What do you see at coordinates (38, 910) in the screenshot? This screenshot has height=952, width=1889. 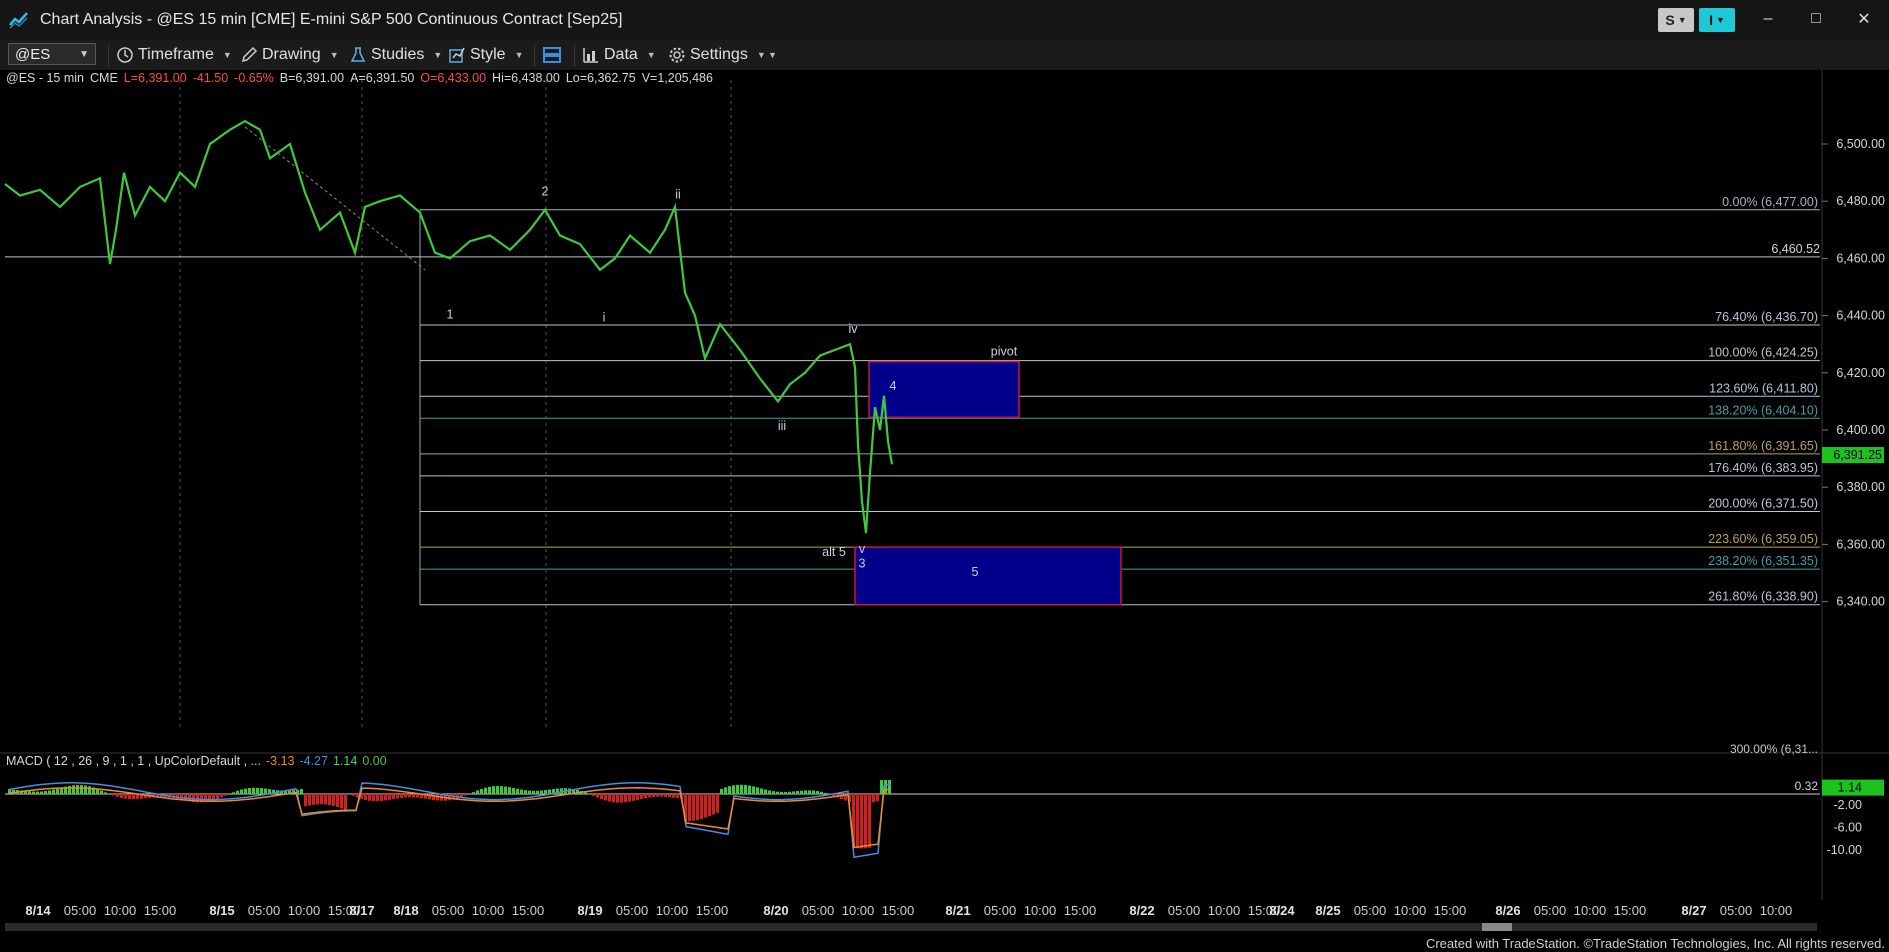 I see `date-label: 8/14` at bounding box center [38, 910].